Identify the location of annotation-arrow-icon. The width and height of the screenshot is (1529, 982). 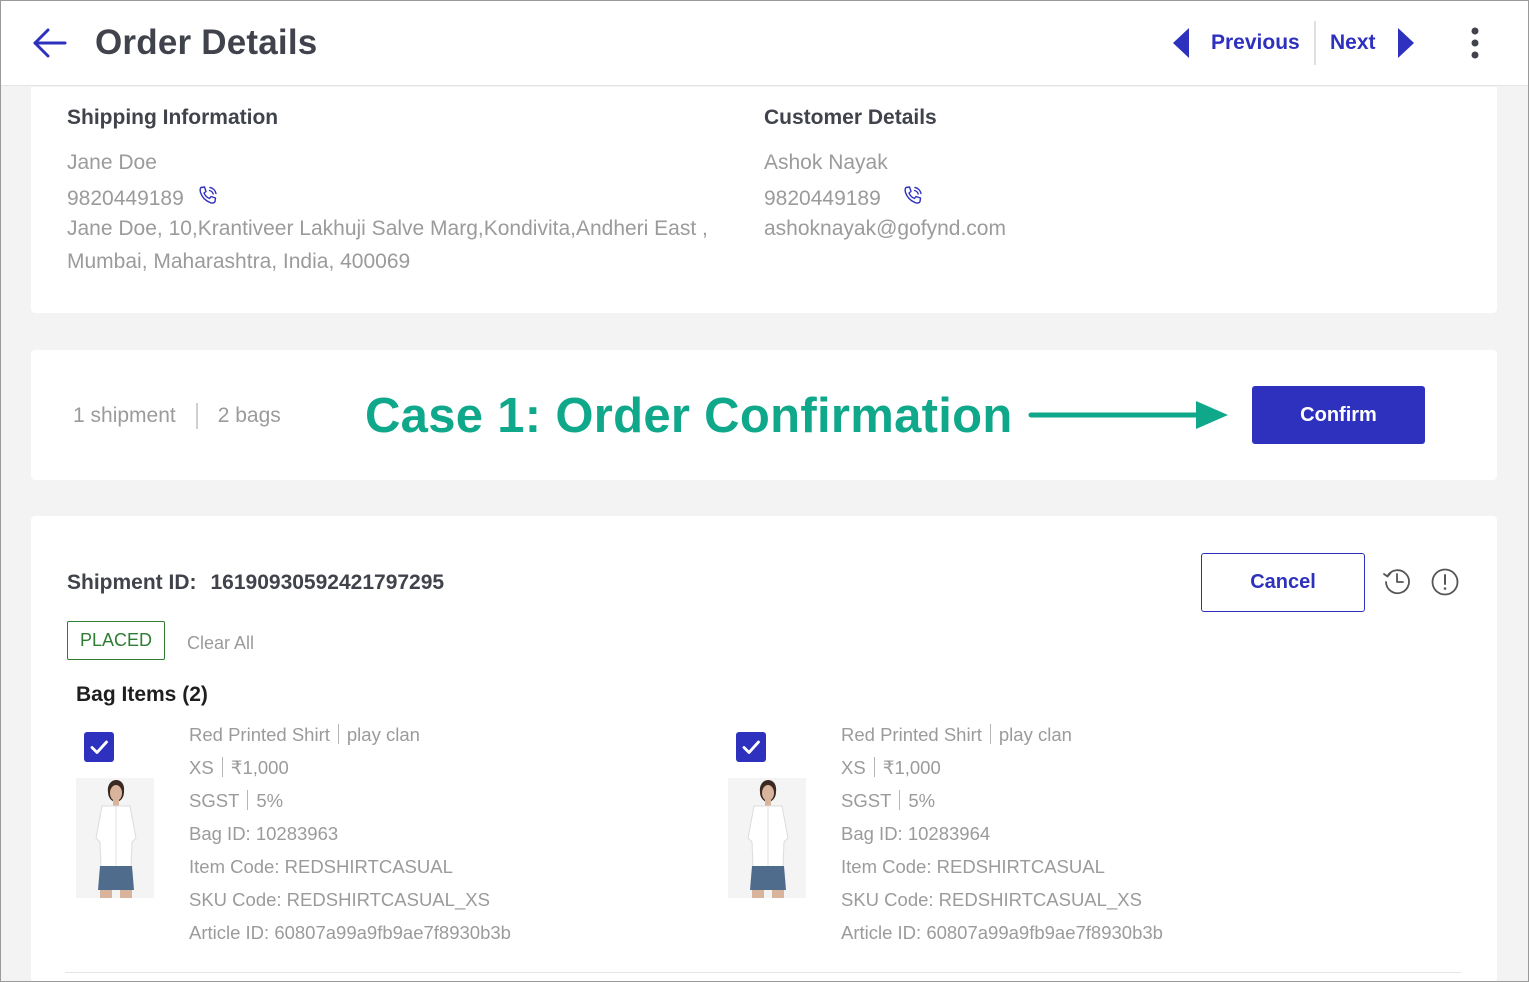
(1128, 415).